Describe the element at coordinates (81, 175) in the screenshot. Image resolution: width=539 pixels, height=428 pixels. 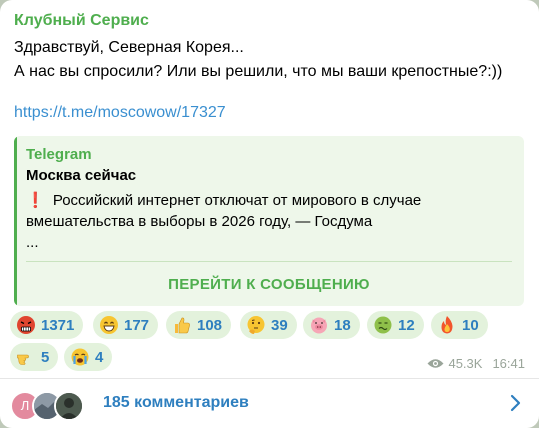
I see `preview-title: Москва сейчас` at that location.